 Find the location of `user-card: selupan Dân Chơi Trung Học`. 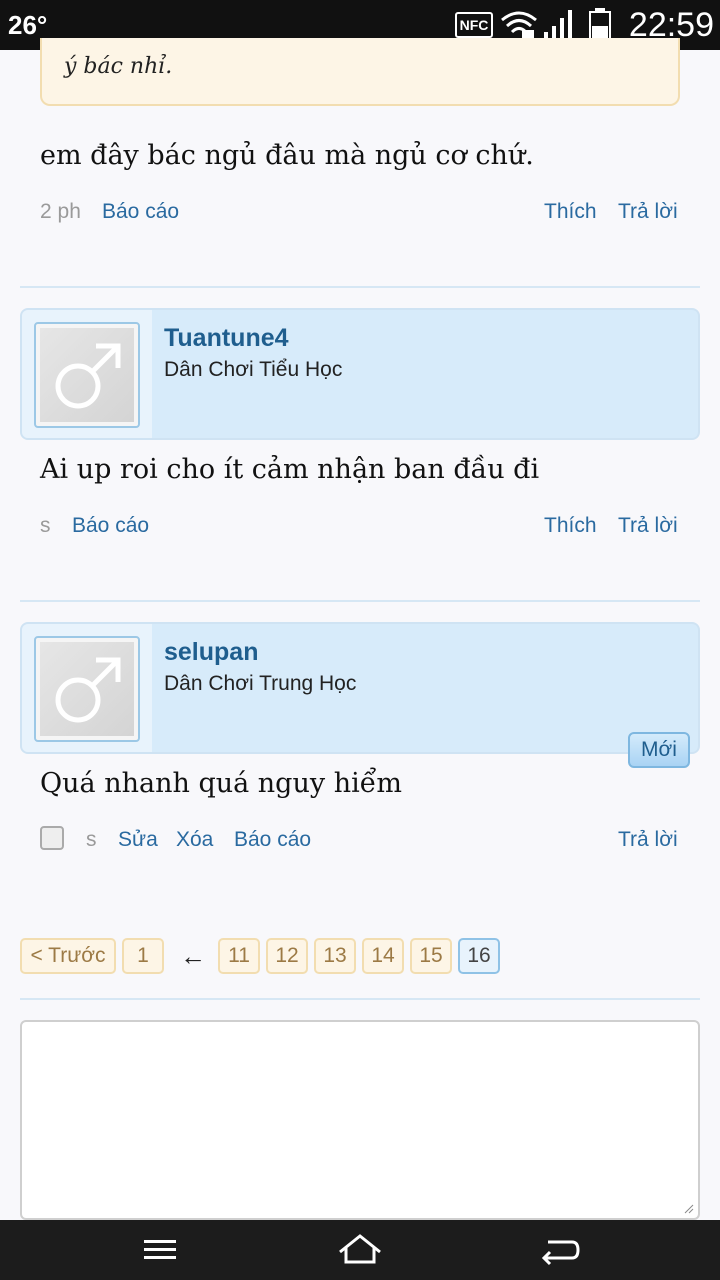

user-card: selupan Dân Chơi Trung Học is located at coordinates (360, 688).